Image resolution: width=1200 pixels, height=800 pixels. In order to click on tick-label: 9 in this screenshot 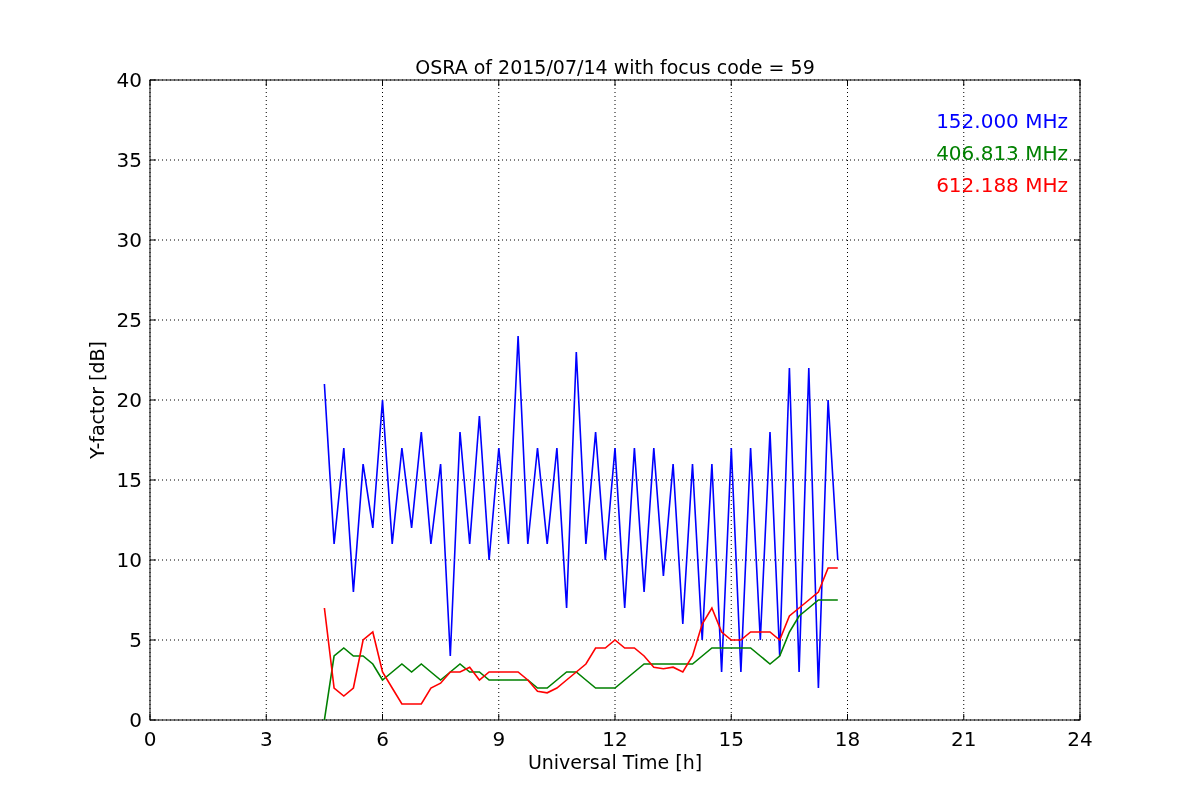, I will do `click(499, 739)`.